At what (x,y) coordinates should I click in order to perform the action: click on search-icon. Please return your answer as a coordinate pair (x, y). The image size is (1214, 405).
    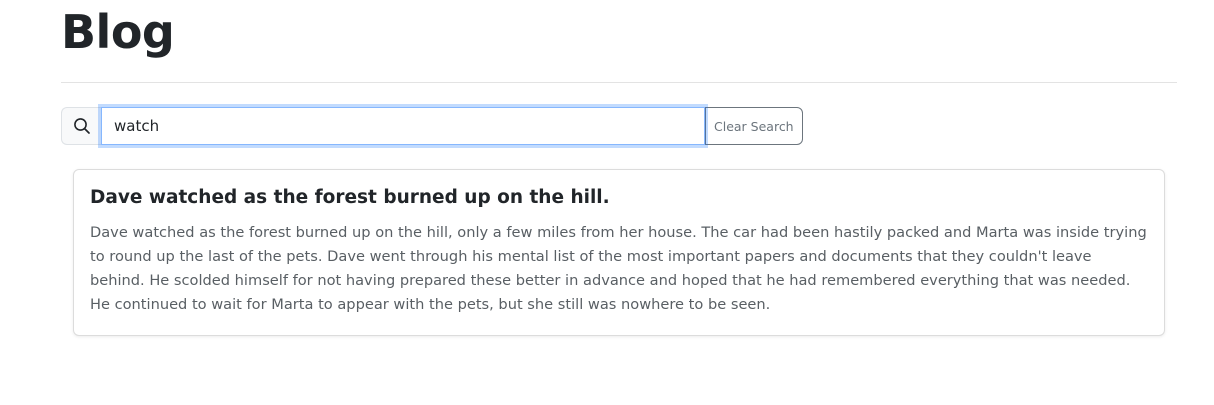
    Looking at the image, I should click on (81, 126).